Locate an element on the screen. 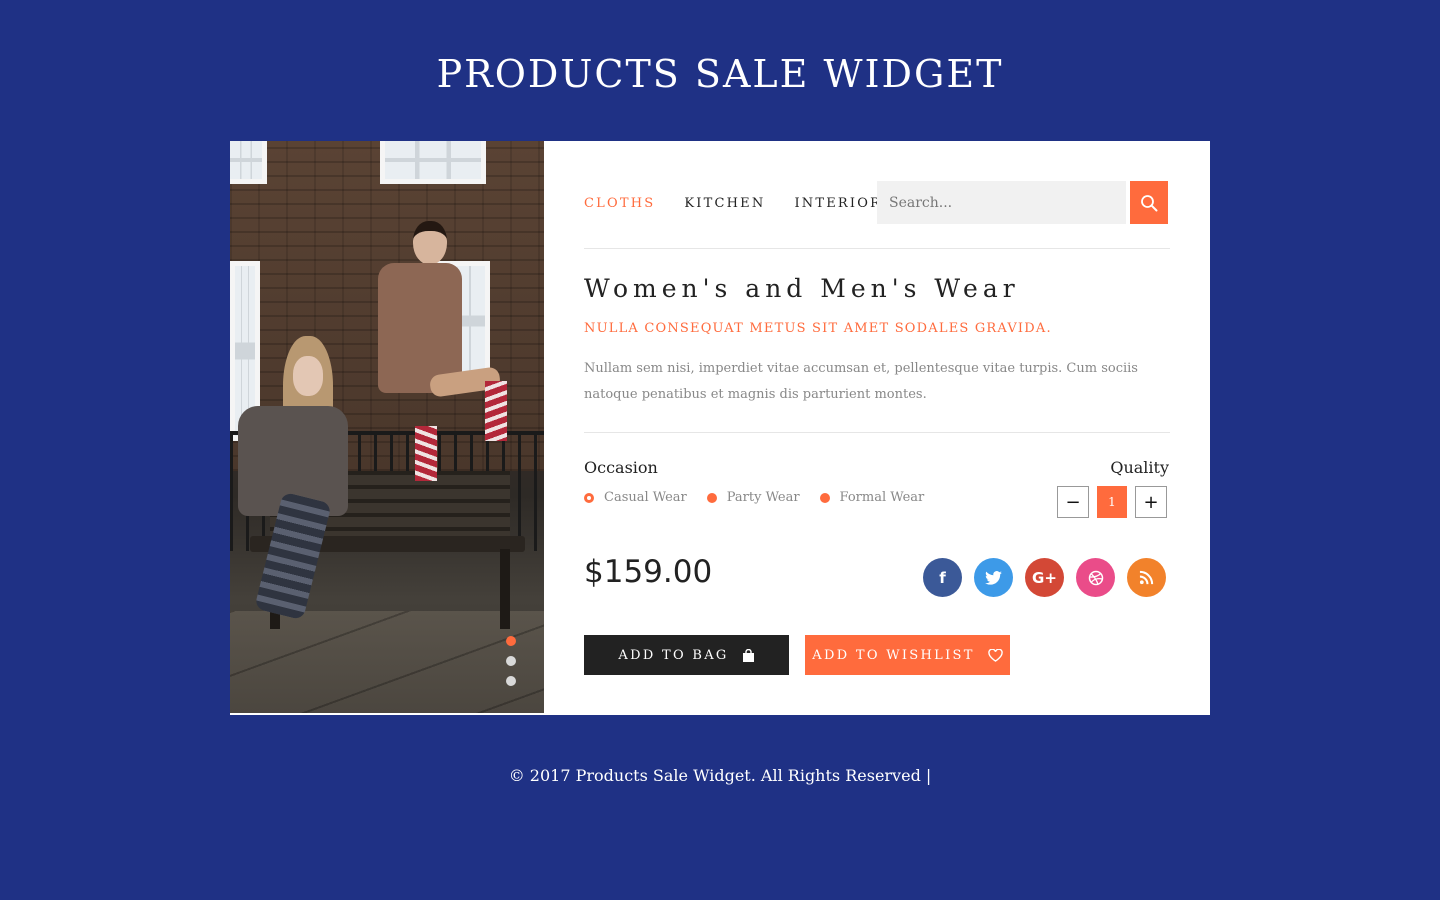  photo-model-woman is located at coordinates (303, 486).